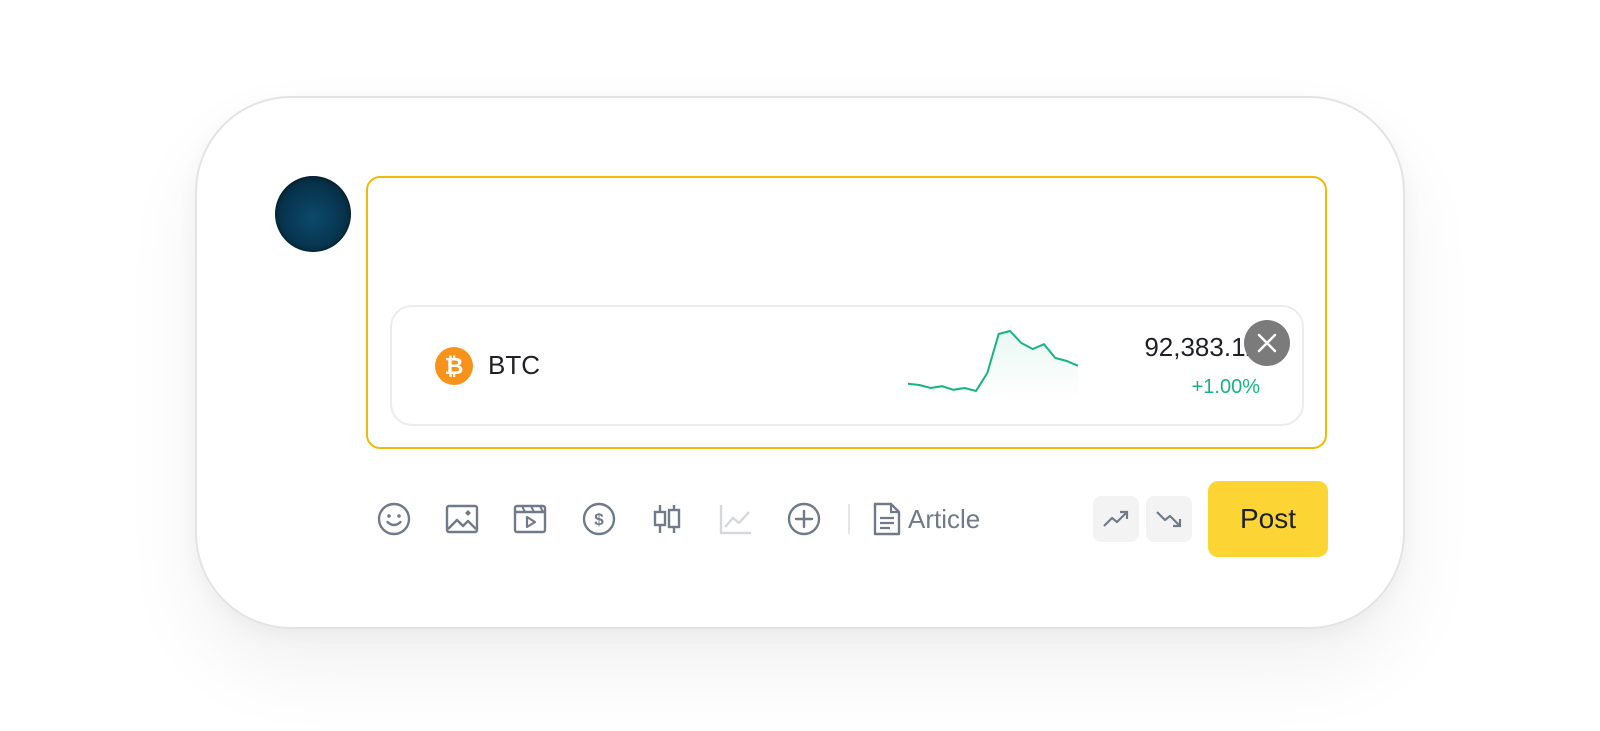 Image resolution: width=1600 pixels, height=731 pixels. Describe the element at coordinates (454, 366) in the screenshot. I see `btc-logo-icon: ₿` at that location.